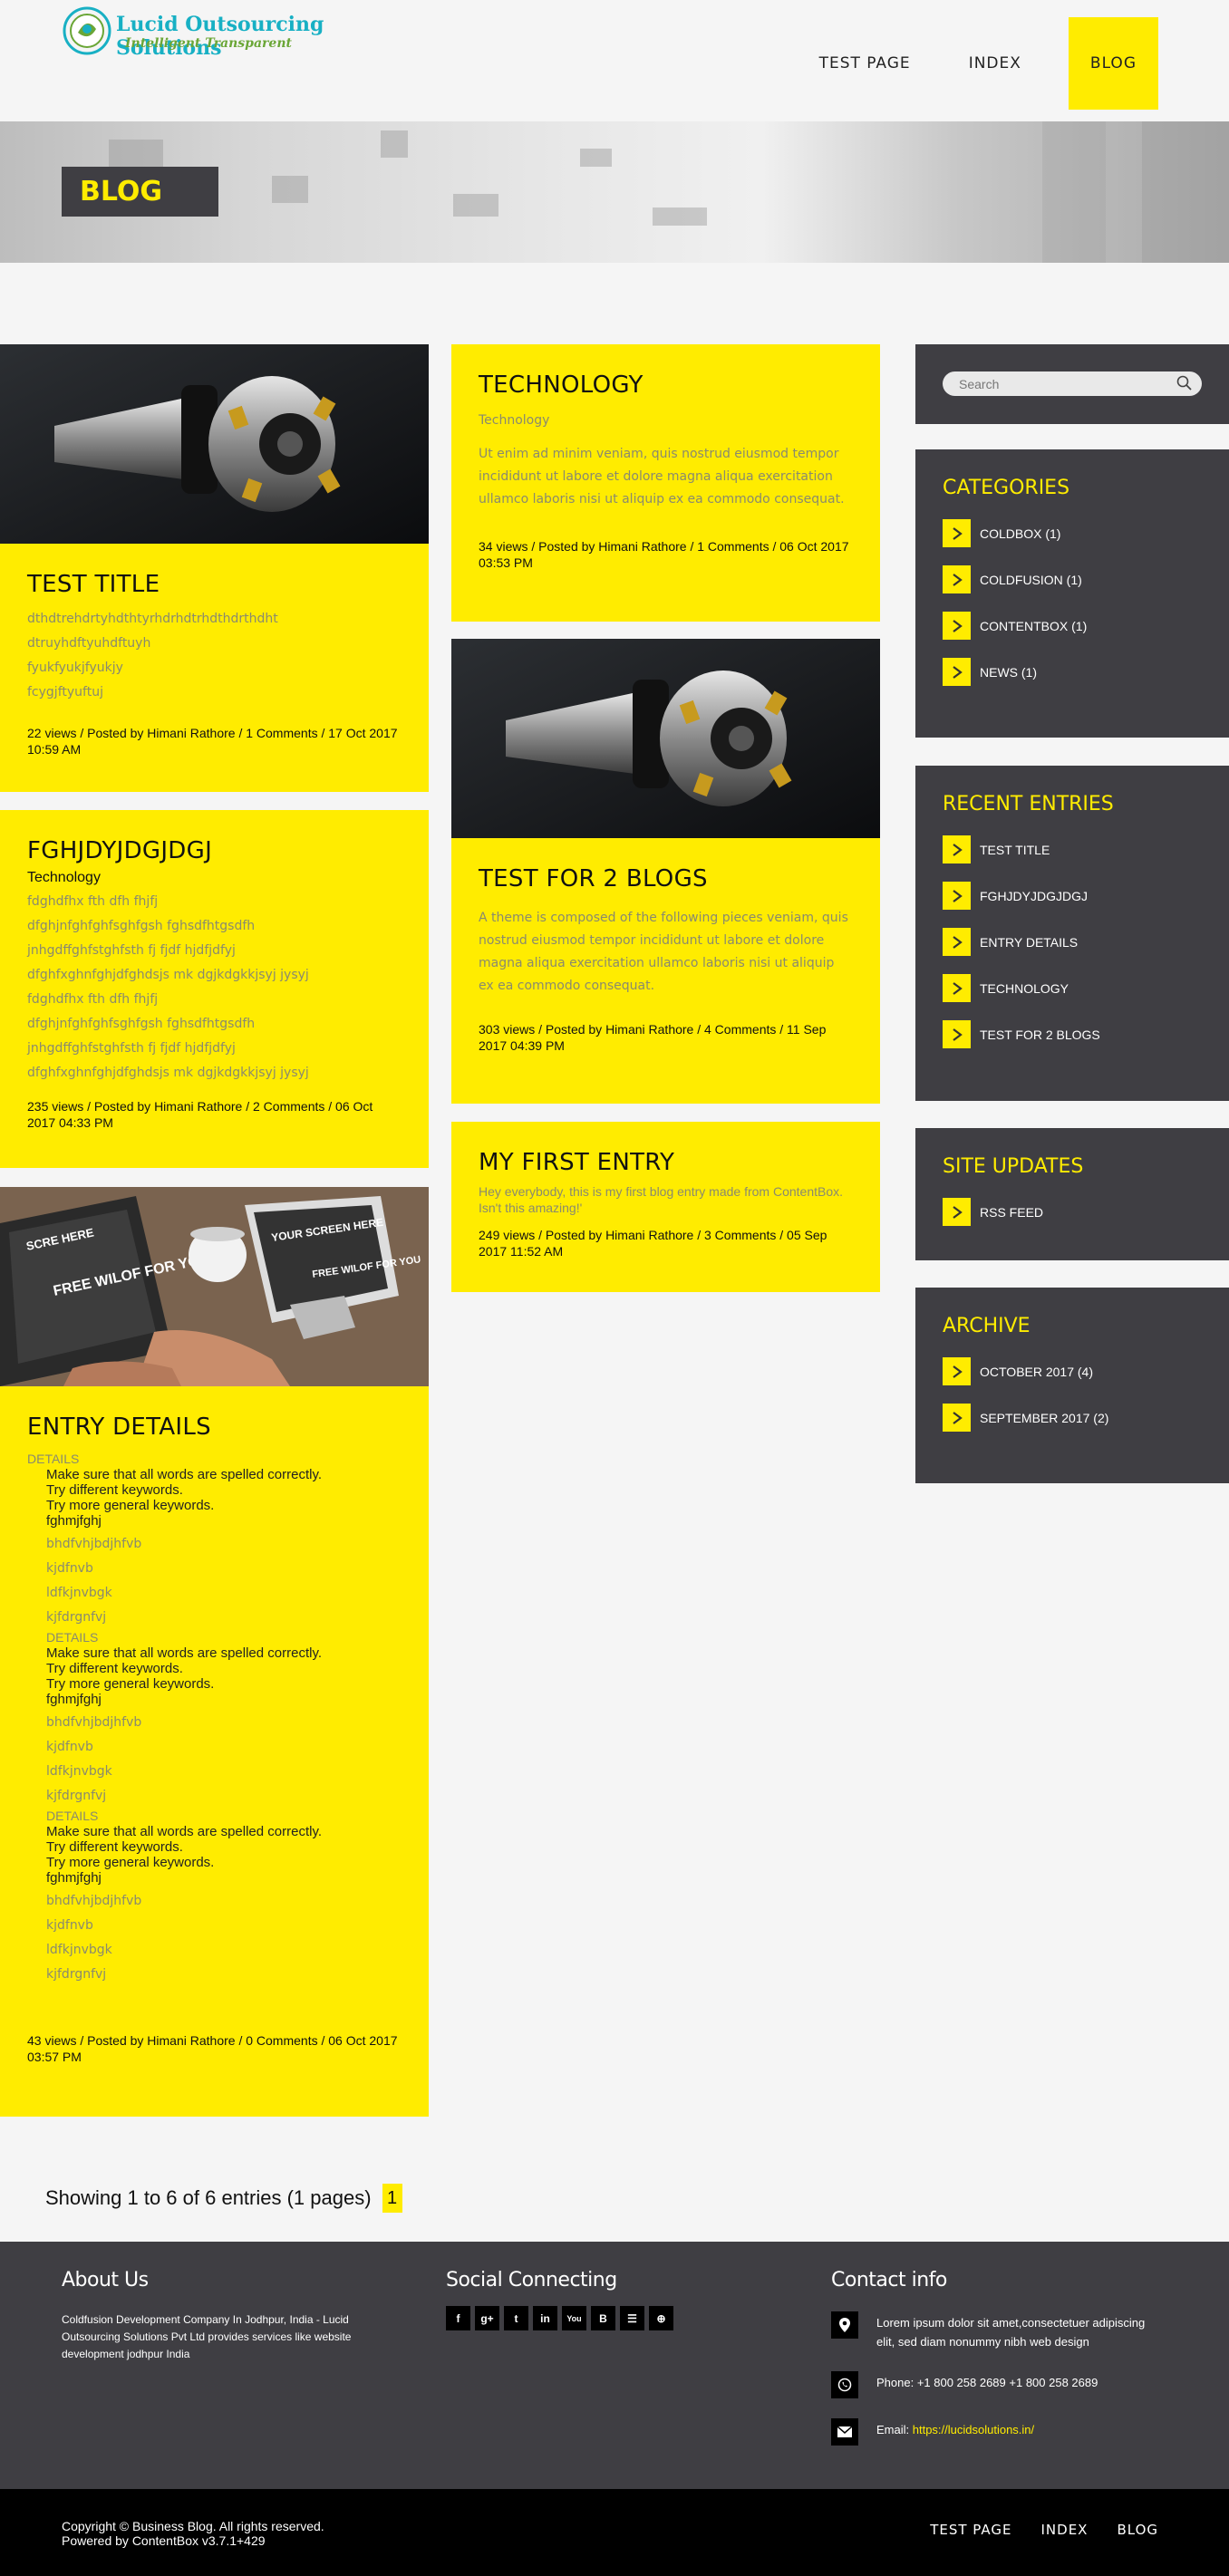 The image size is (1229, 2576). Describe the element at coordinates (632, 2318) in the screenshot. I see `rss-icon: ☰` at that location.